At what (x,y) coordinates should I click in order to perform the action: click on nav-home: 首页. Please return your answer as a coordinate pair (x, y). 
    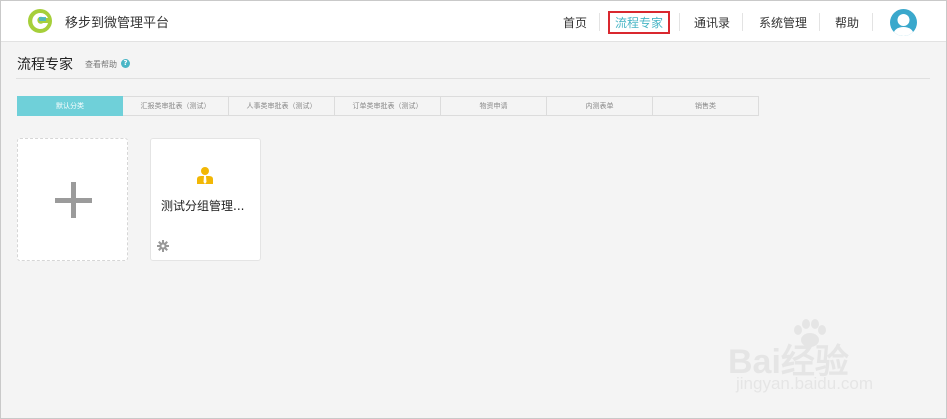
    Looking at the image, I should click on (575, 22).